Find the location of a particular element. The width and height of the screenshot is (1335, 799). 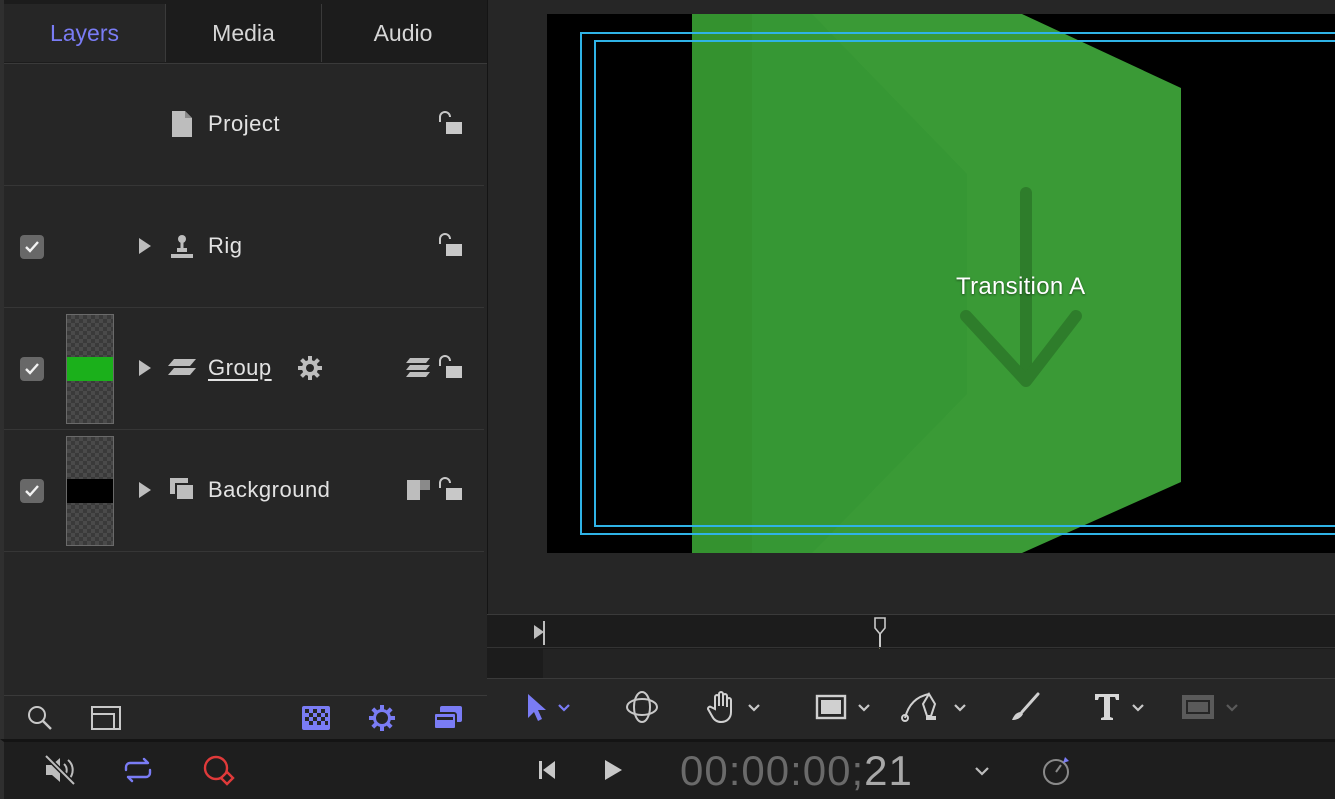

tab-layers: Layers is located at coordinates (85, 33).